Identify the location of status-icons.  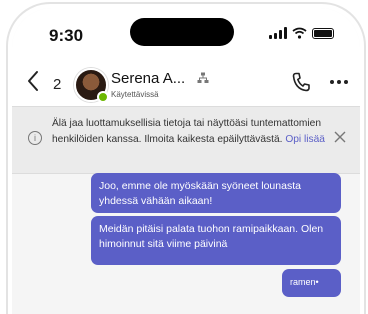
(301, 33).